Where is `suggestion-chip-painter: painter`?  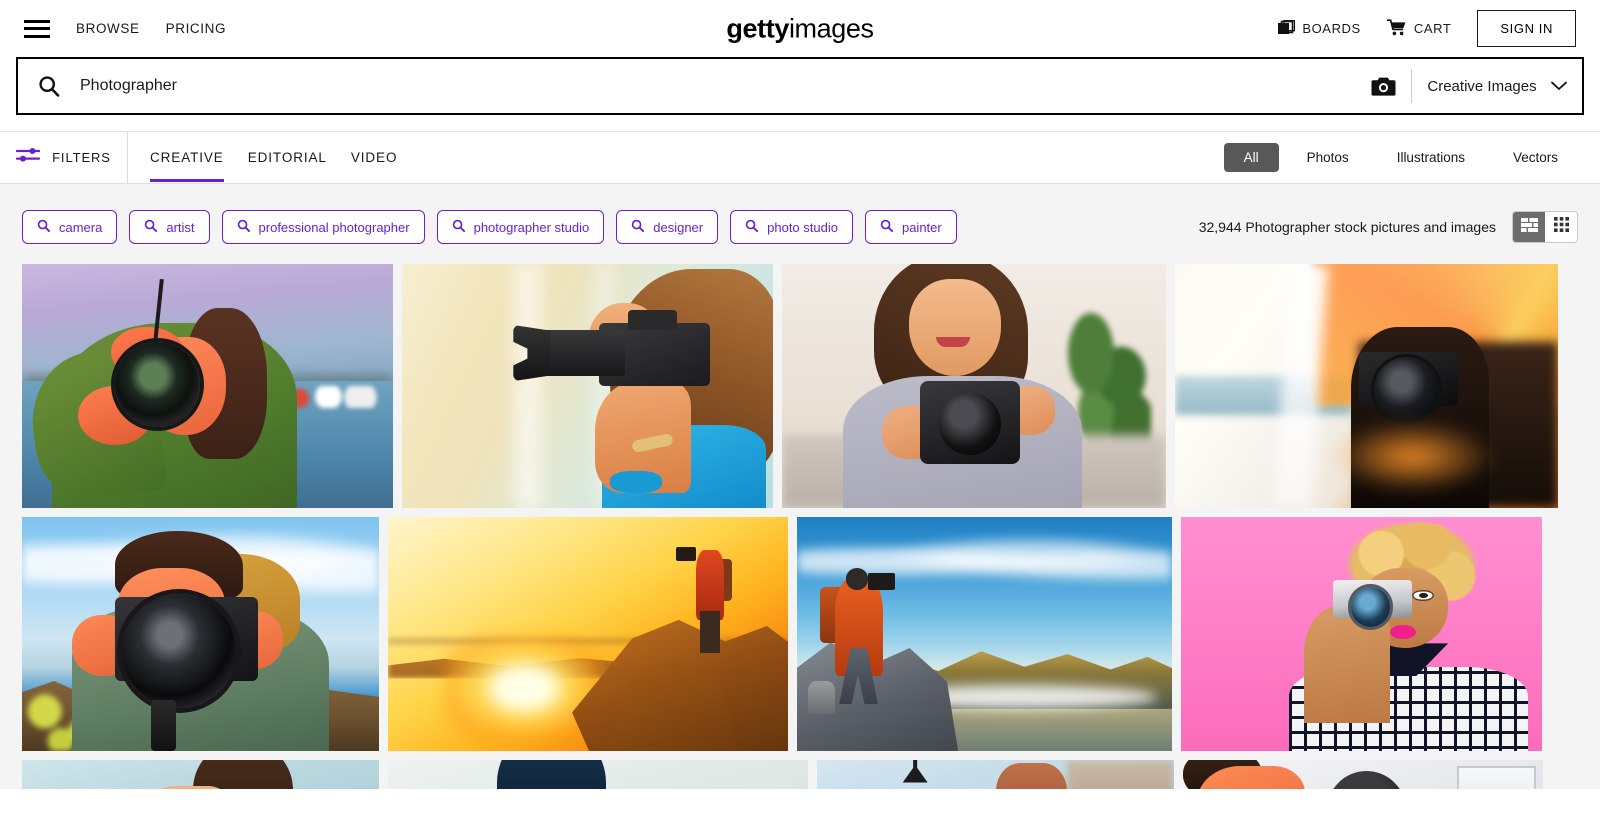 suggestion-chip-painter: painter is located at coordinates (910, 227).